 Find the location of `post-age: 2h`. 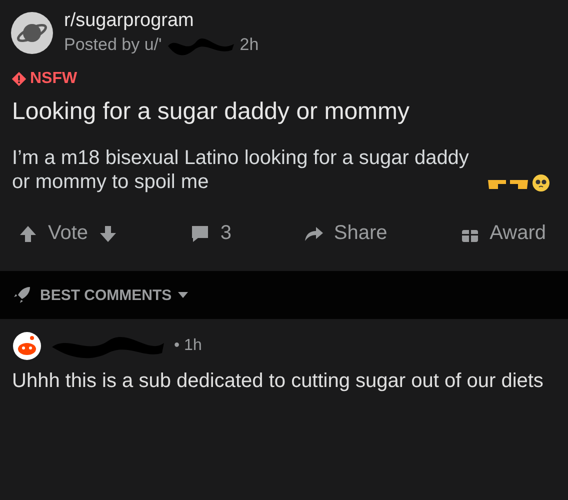

post-age: 2h is located at coordinates (249, 45).